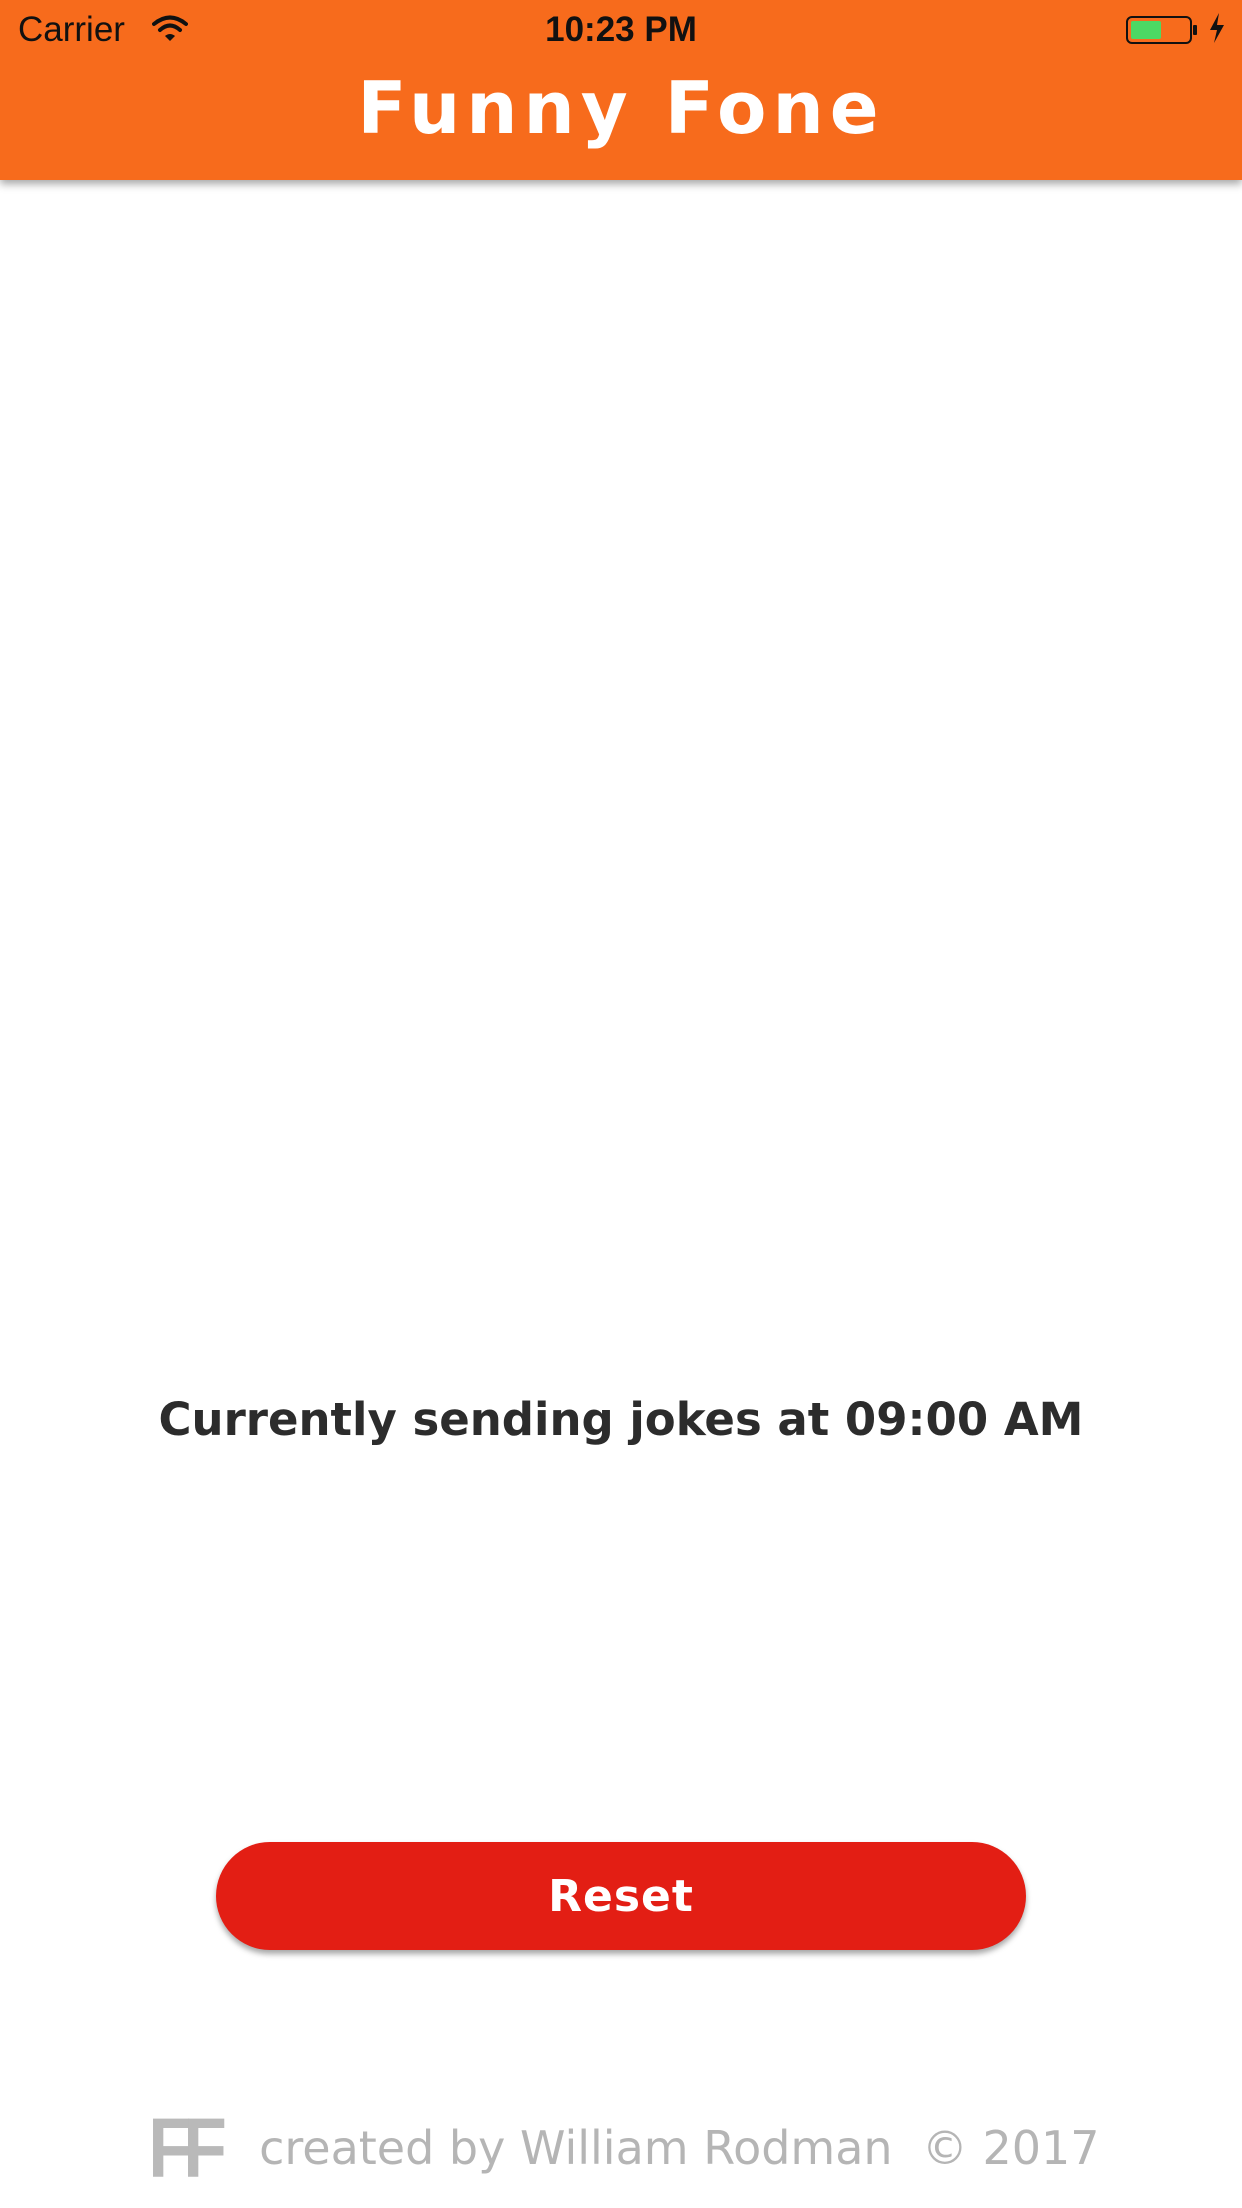  I want to click on battery-icon, so click(1161, 30).